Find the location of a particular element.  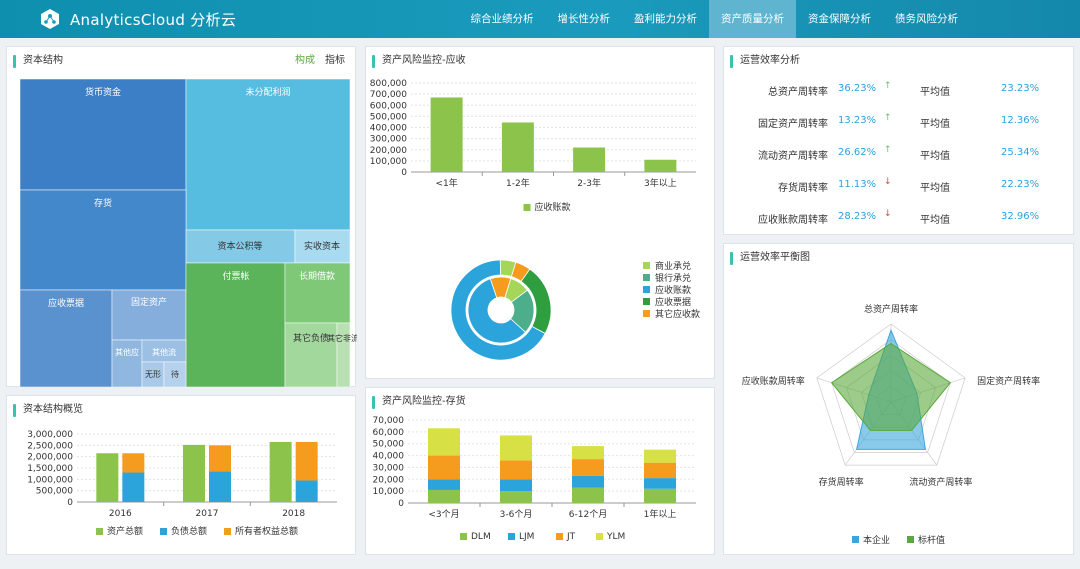

nav-item-profit: 盈利能力分析 is located at coordinates (665, 19).